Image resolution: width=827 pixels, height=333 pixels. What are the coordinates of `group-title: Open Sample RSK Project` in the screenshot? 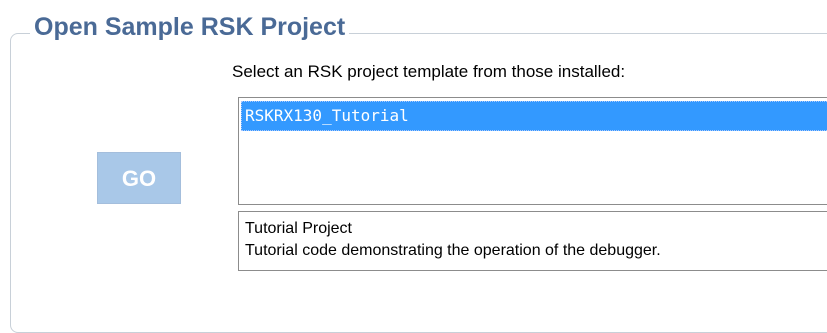 It's located at (190, 27).